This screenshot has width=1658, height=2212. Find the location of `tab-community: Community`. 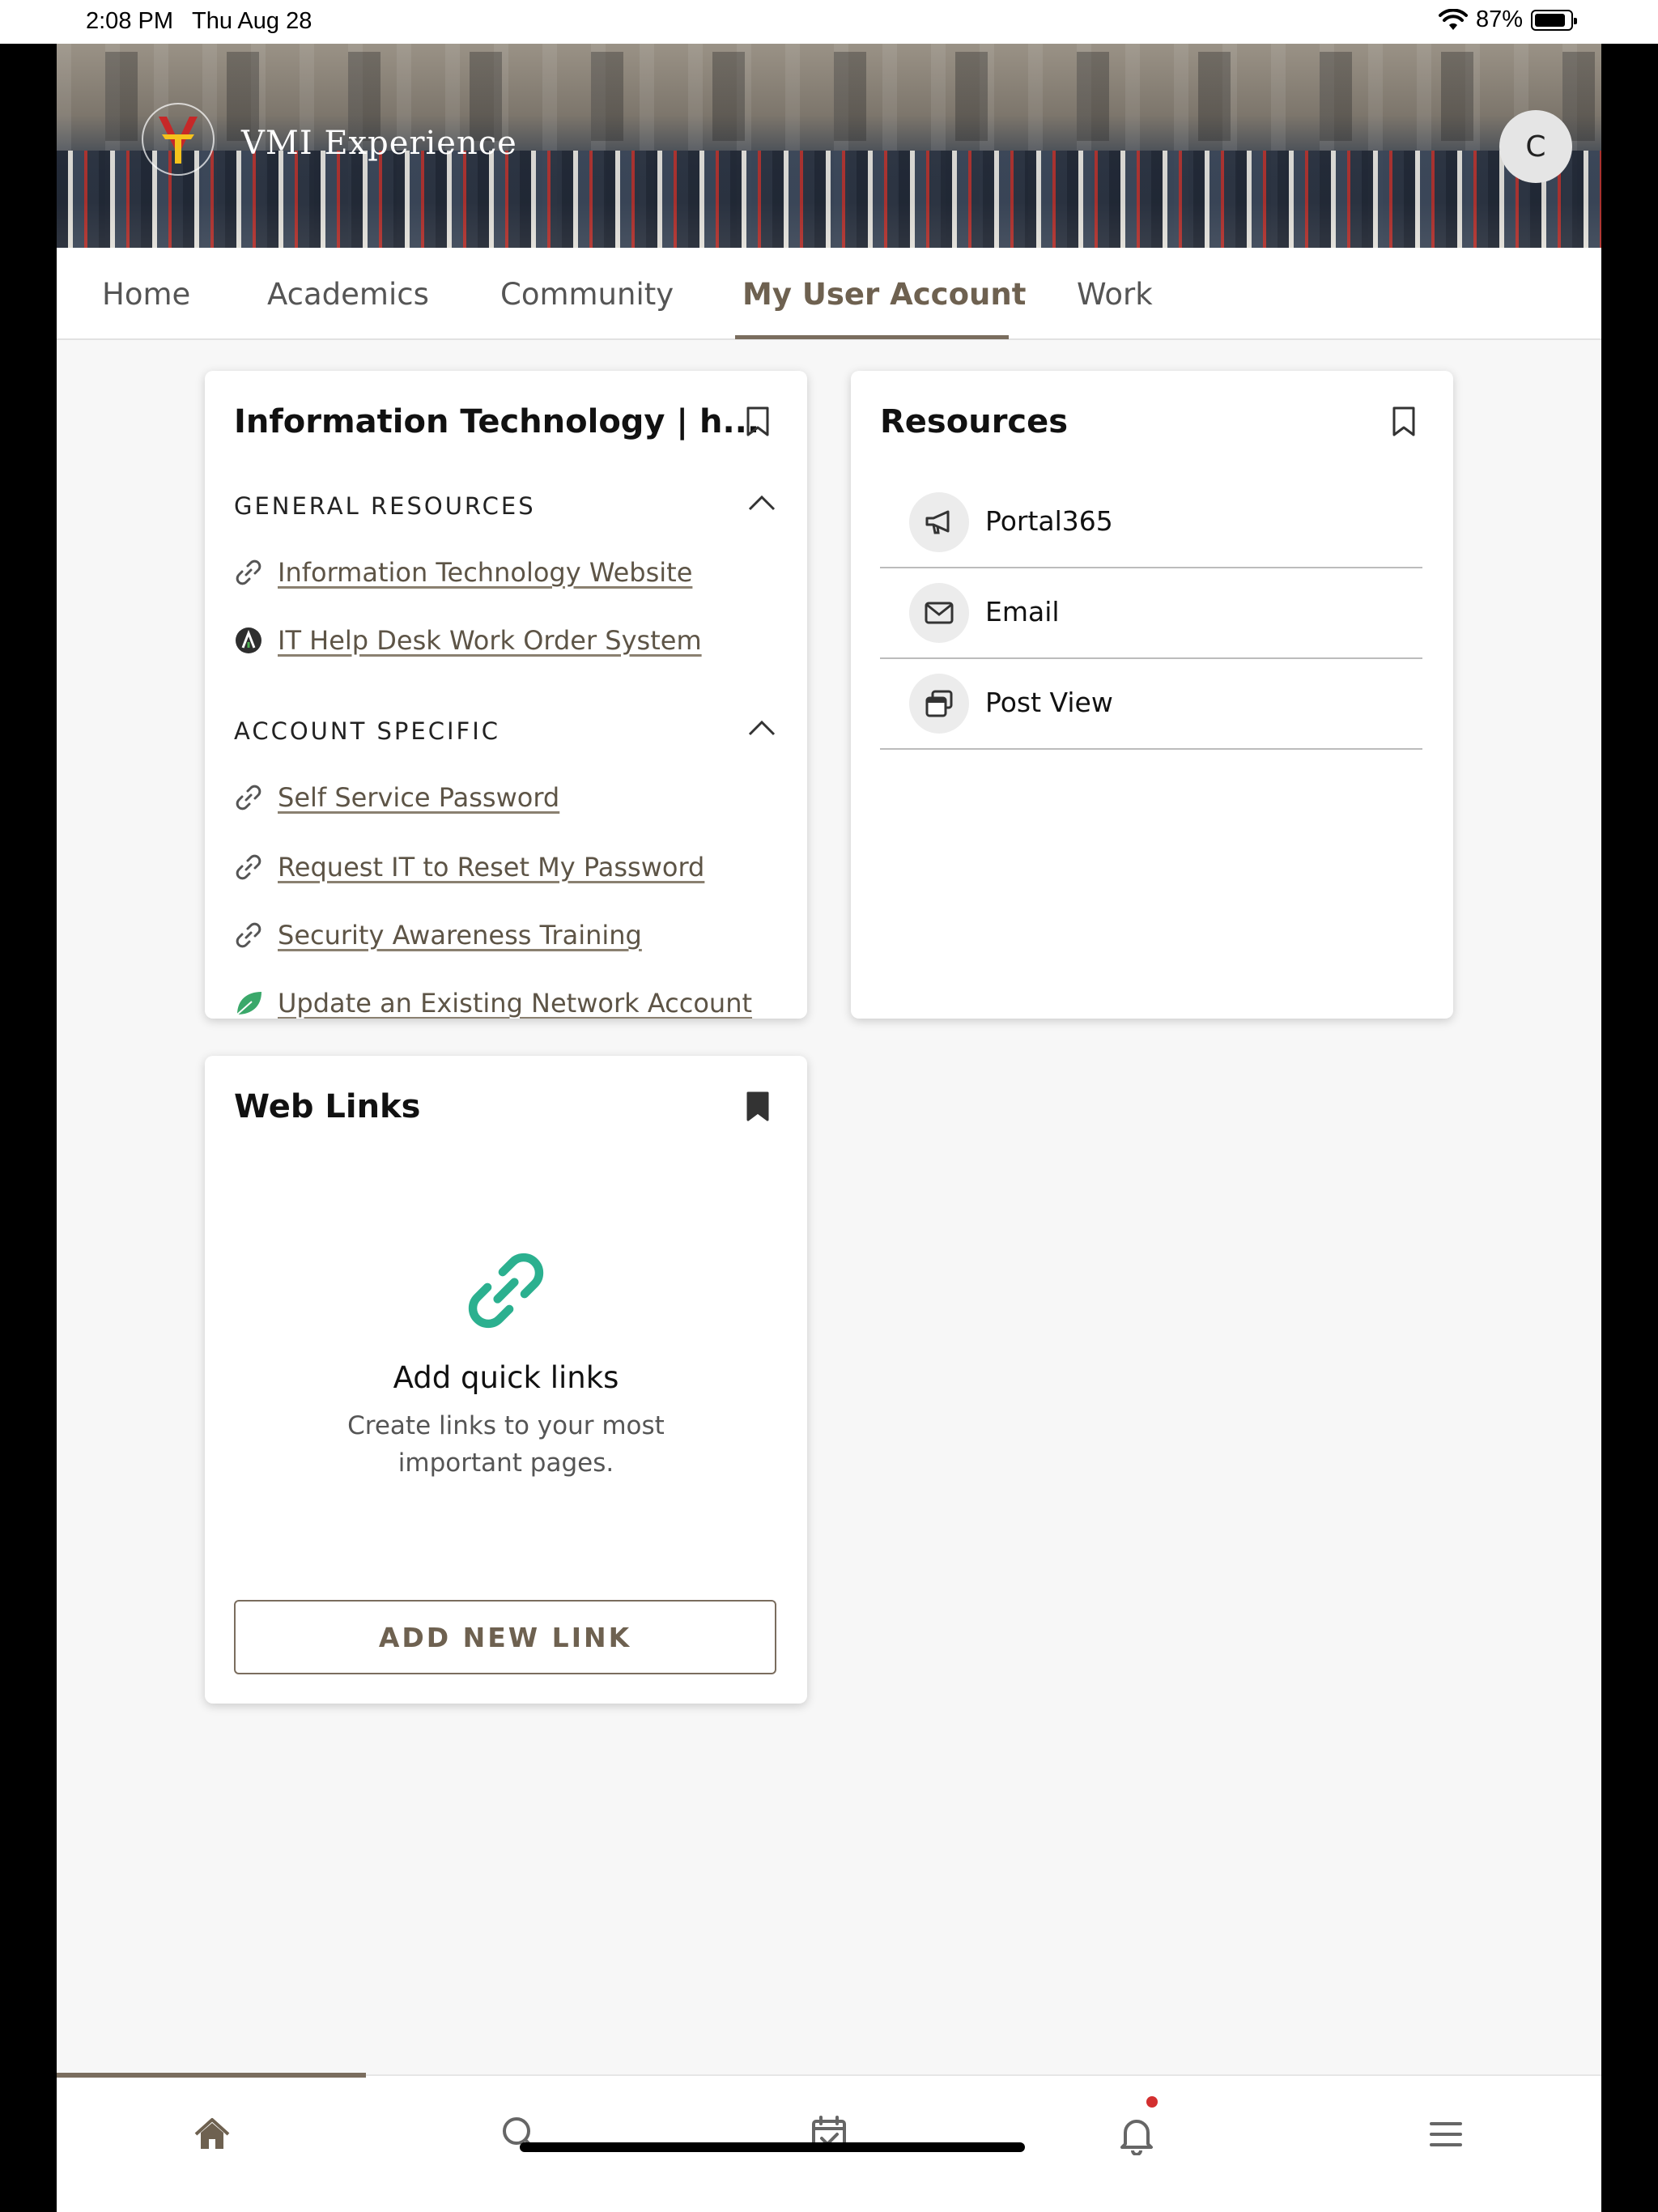

tab-community: Community is located at coordinates (587, 294).